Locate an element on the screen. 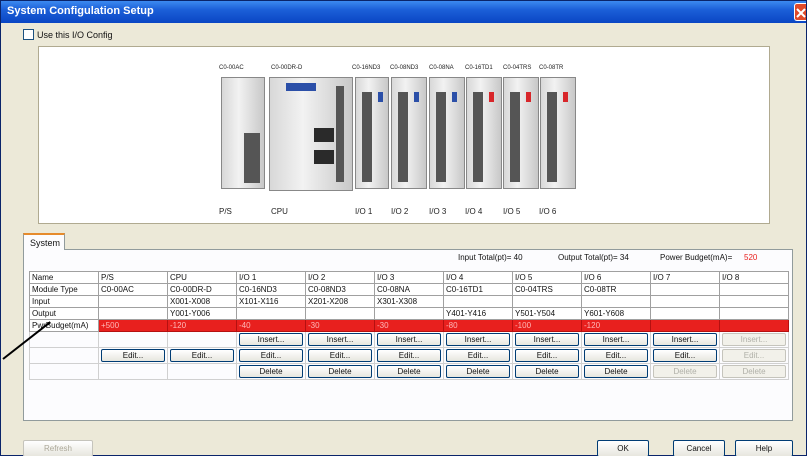 The image size is (807, 456). grid-cell: C0-00AC is located at coordinates (133, 289).